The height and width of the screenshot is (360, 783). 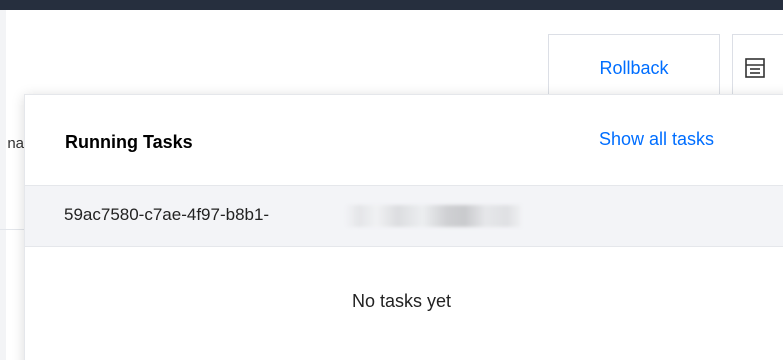 I want to click on left-edge, so click(x=3, y=185).